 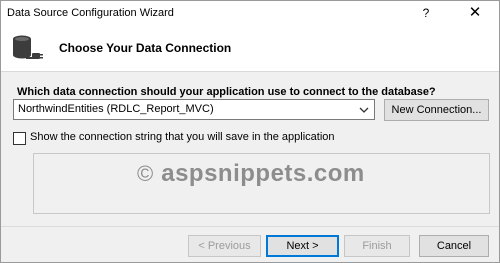 I want to click on page-title: Choose Your Data Connection, so click(x=145, y=48).